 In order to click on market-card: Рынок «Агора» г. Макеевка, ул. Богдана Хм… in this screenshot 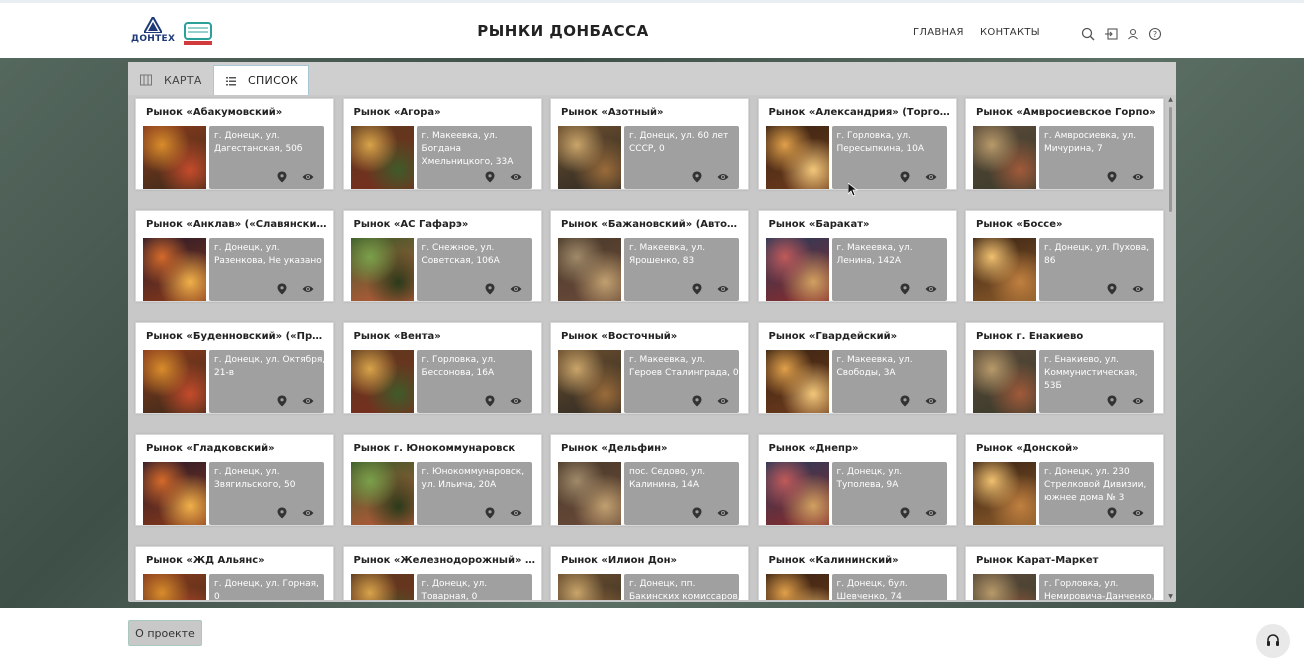, I will do `click(442, 144)`.